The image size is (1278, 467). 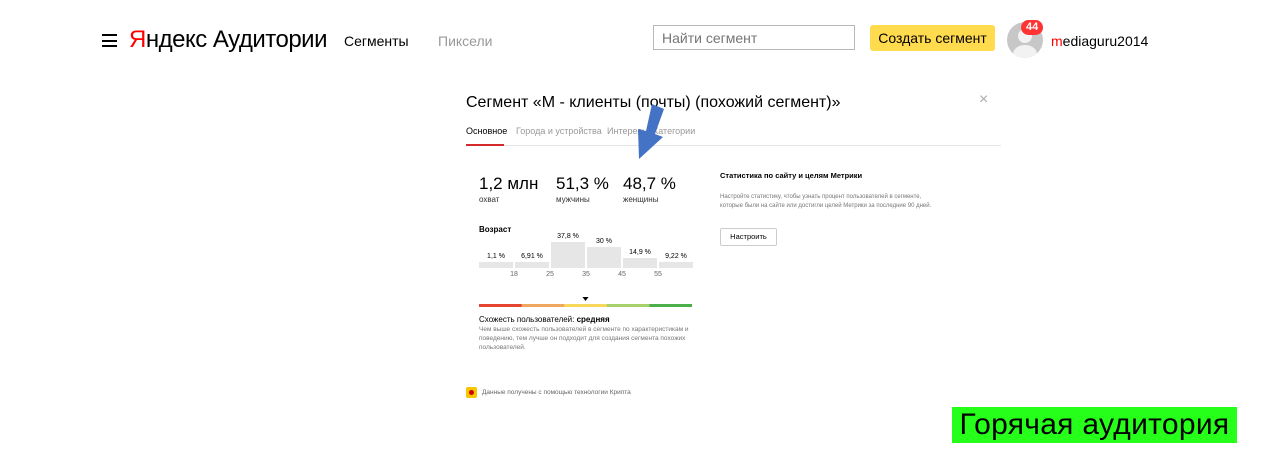 I want to click on age-tick-label: 18, so click(x=514, y=274).